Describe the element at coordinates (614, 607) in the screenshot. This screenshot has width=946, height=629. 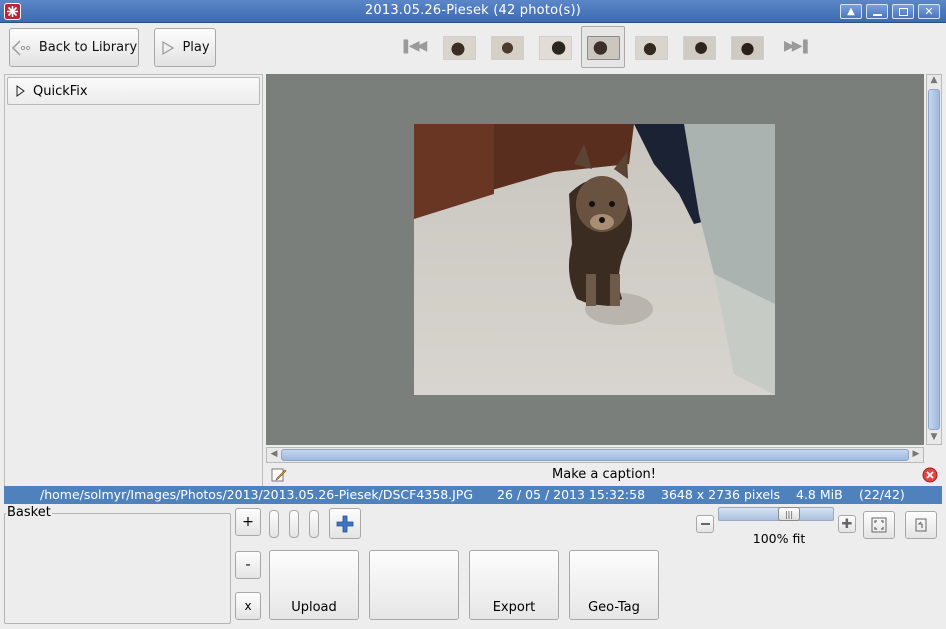
I see `geotag-label: Geo-Tag` at that location.